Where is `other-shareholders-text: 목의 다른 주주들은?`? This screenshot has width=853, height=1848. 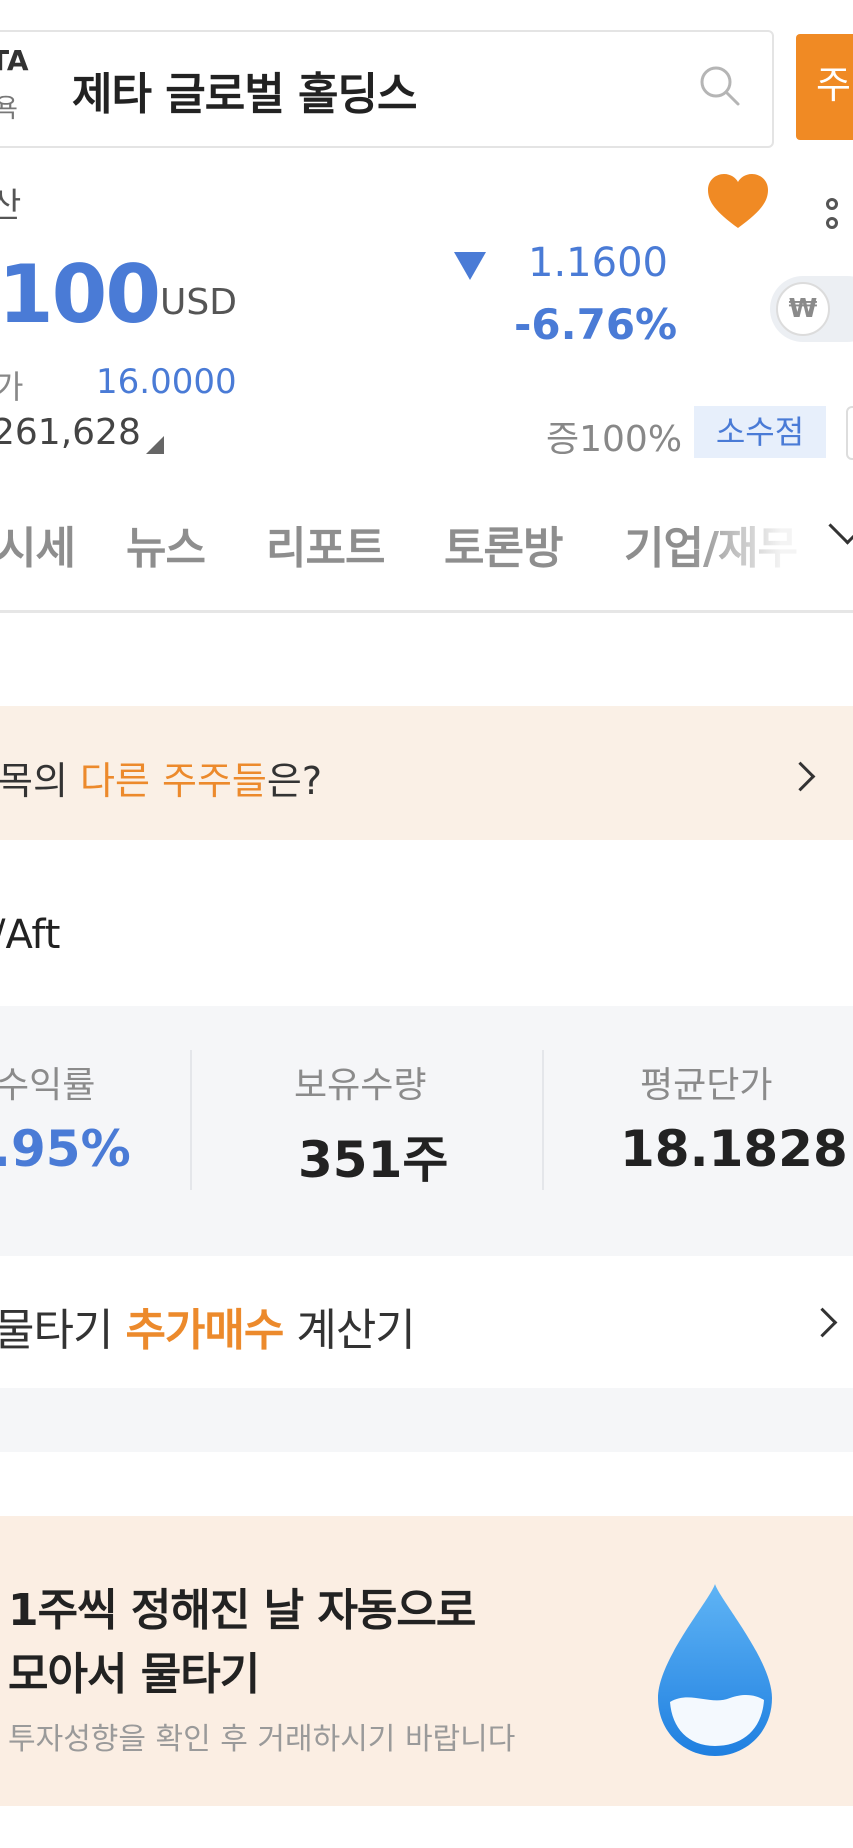 other-shareholders-text: 목의 다른 주주들은? is located at coordinates (161, 781).